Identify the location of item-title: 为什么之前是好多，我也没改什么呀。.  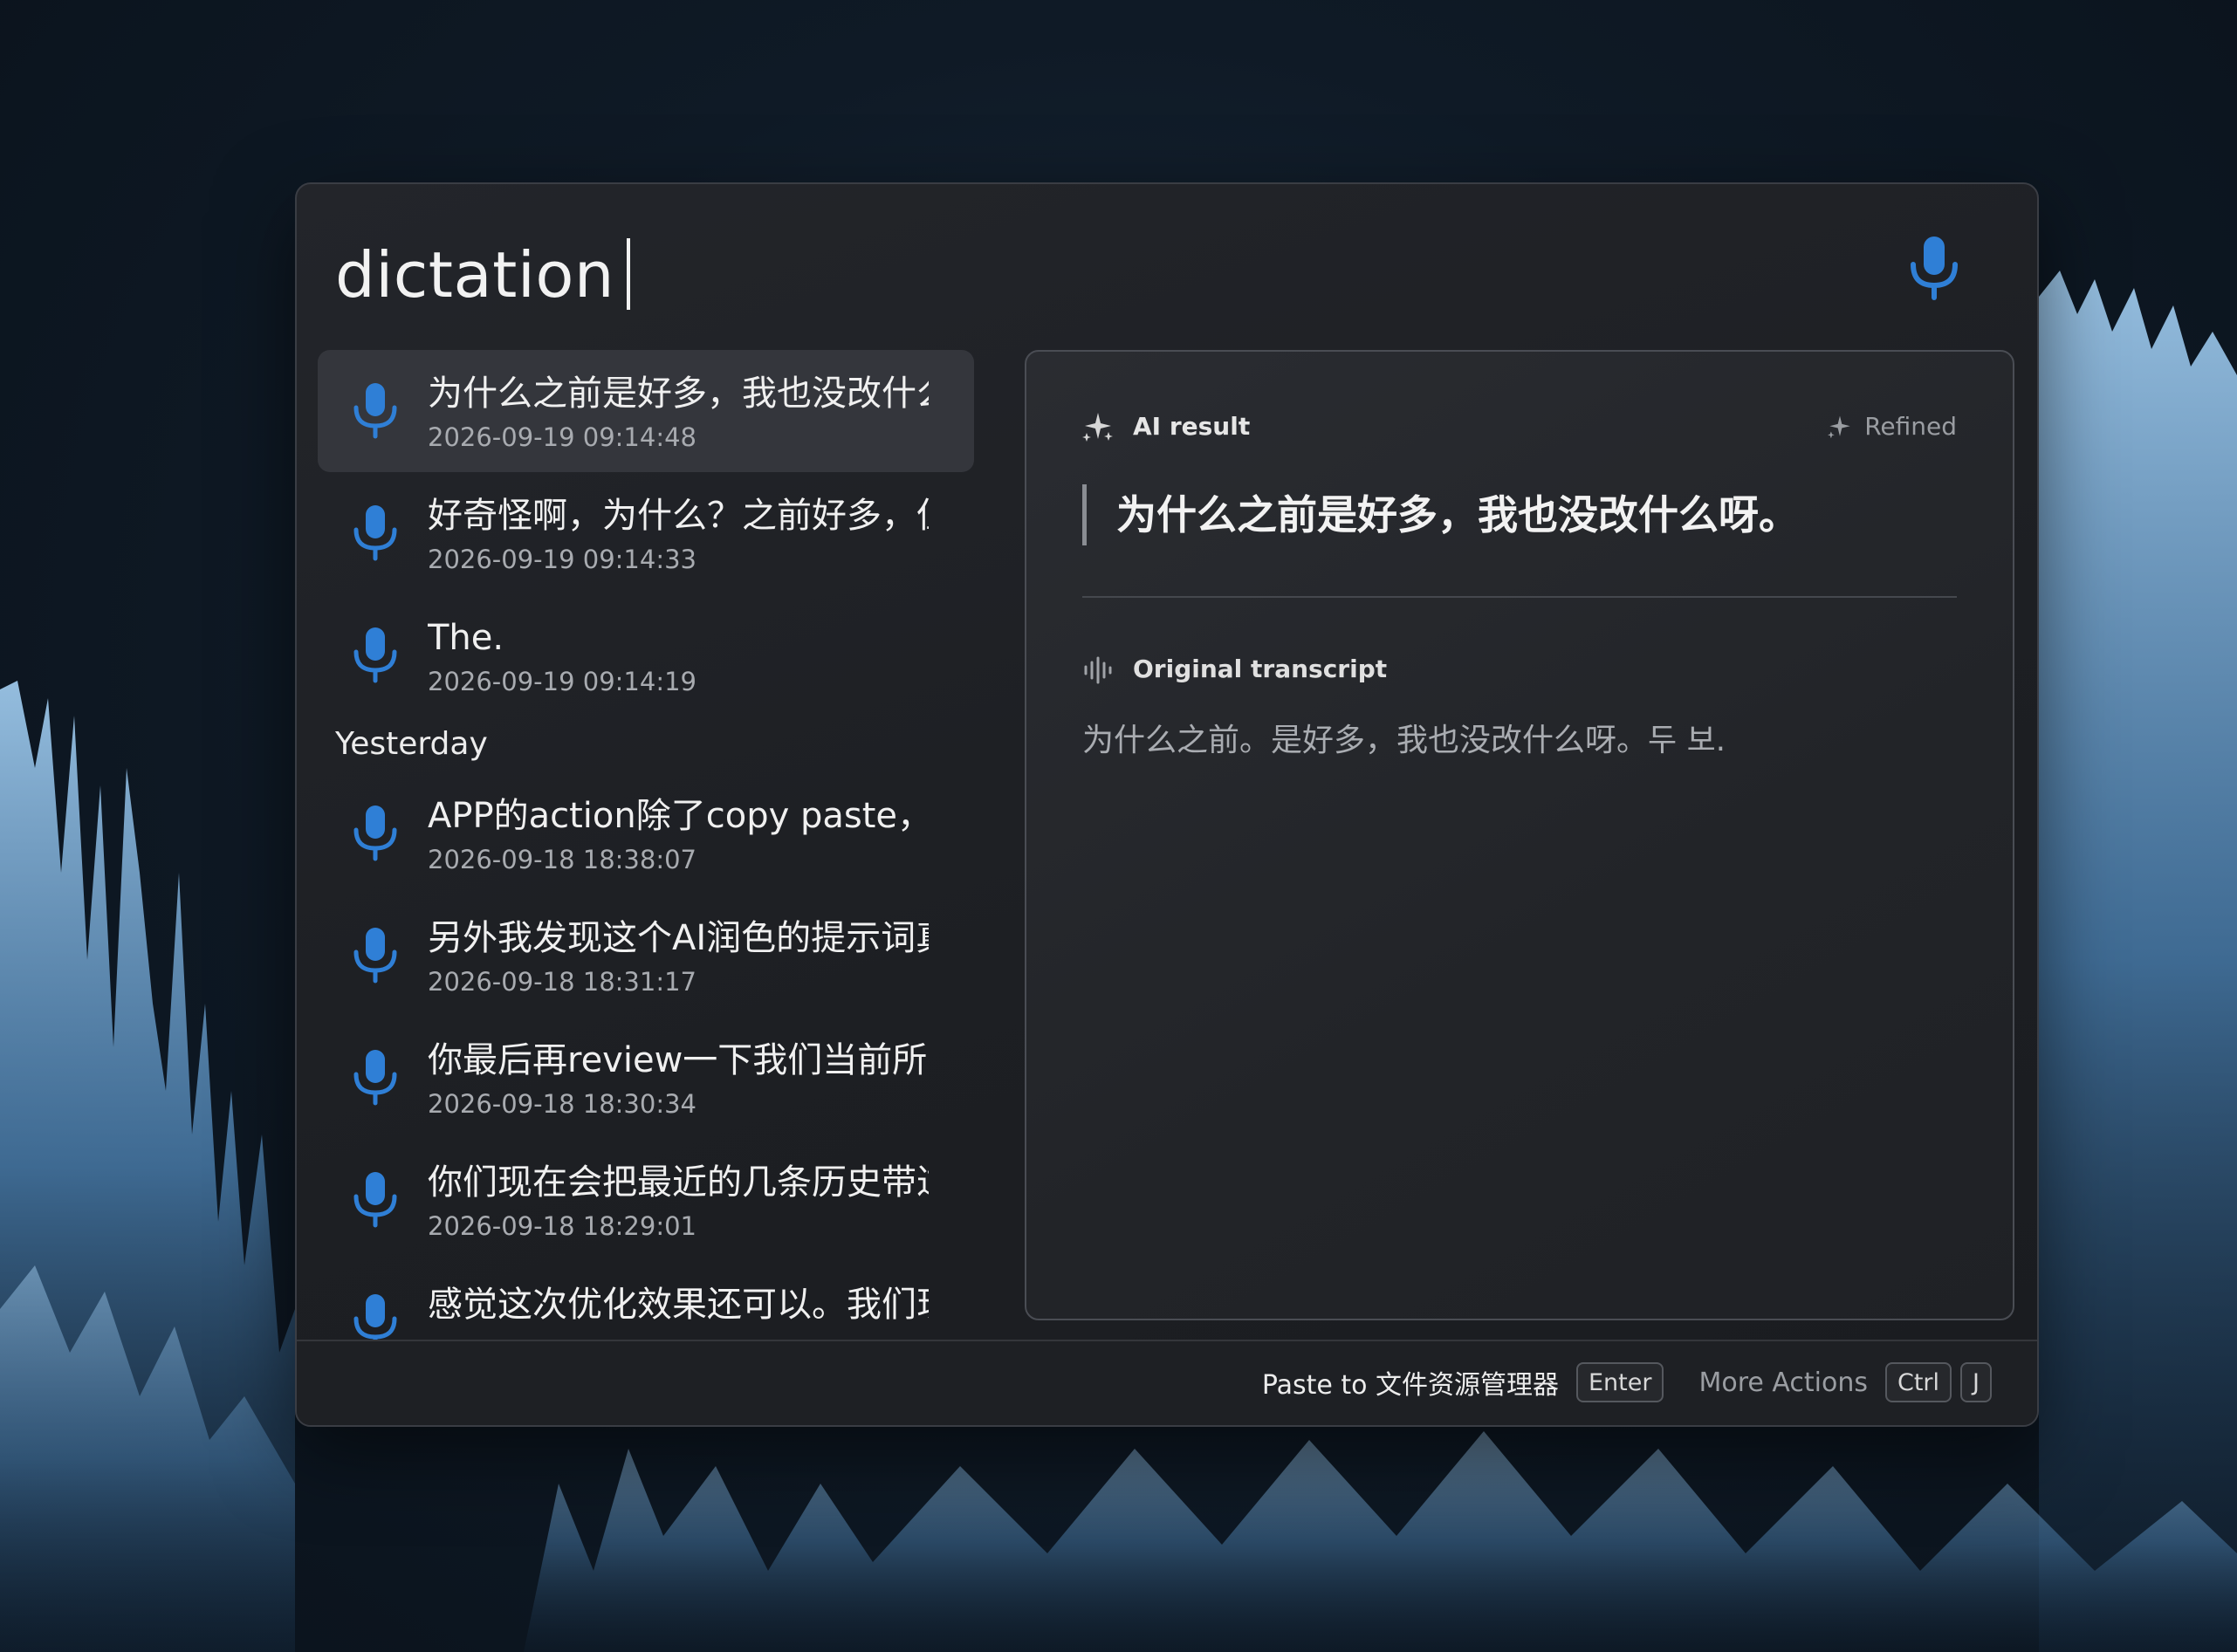
(678, 394).